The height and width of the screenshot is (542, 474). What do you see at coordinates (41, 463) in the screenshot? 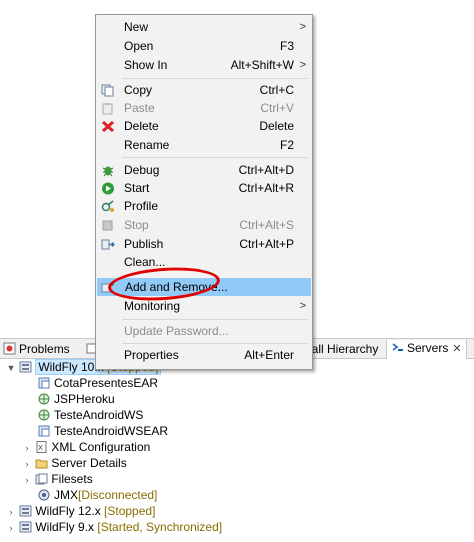
I see `folder-icon` at bounding box center [41, 463].